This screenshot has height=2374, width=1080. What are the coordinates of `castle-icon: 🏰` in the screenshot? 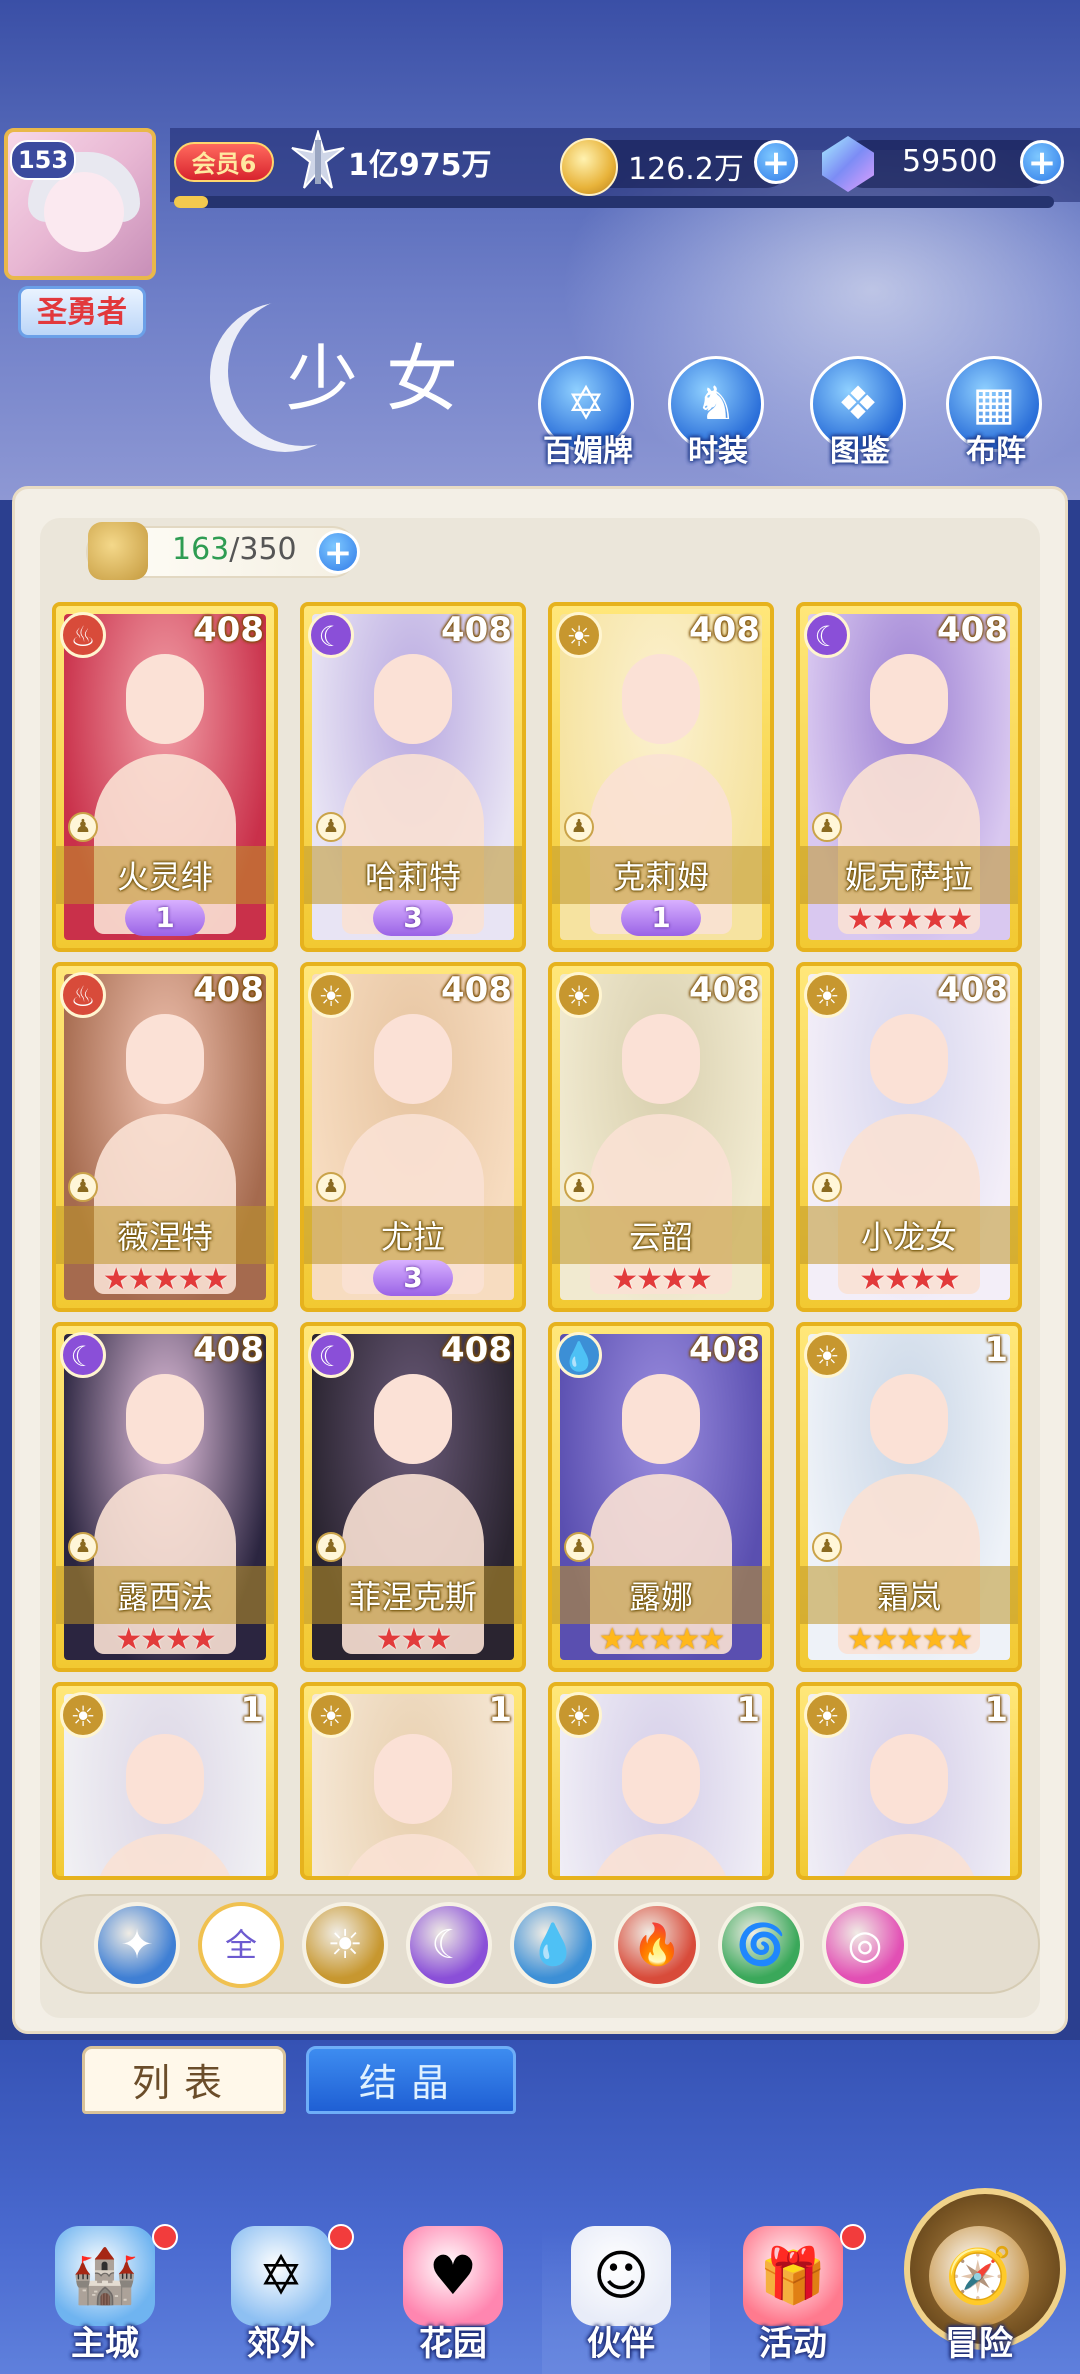 It's located at (105, 2276).